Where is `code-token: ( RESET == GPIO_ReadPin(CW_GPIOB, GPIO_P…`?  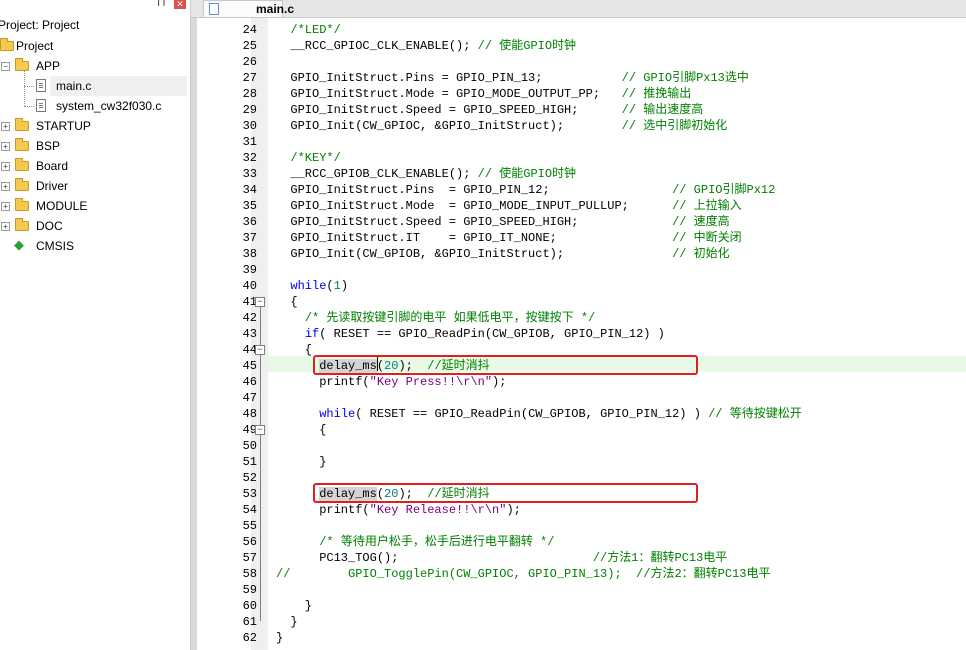
code-token: ( RESET == GPIO_ReadPin(CW_GPIOB, GPIO_P… is located at coordinates (492, 334).